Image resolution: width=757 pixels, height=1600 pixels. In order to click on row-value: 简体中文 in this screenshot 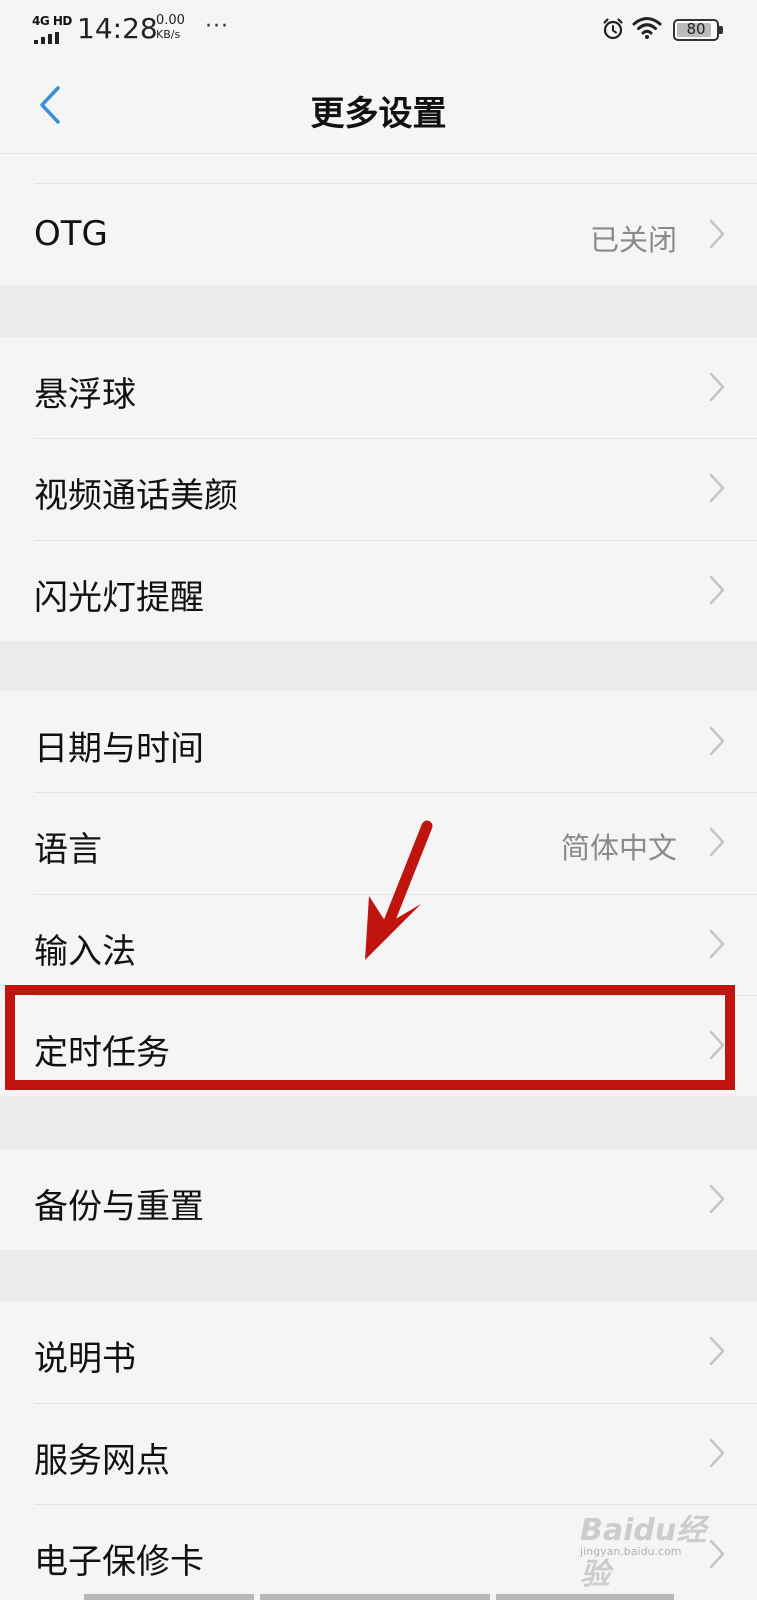, I will do `click(618, 848)`.